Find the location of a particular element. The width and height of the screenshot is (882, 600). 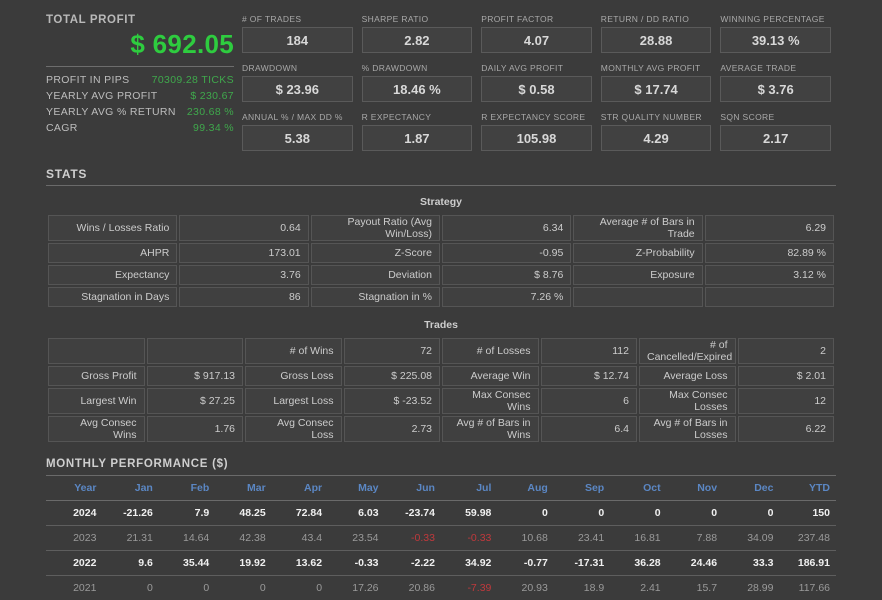

monthly-value-cell: 9.6 is located at coordinates (130, 563).